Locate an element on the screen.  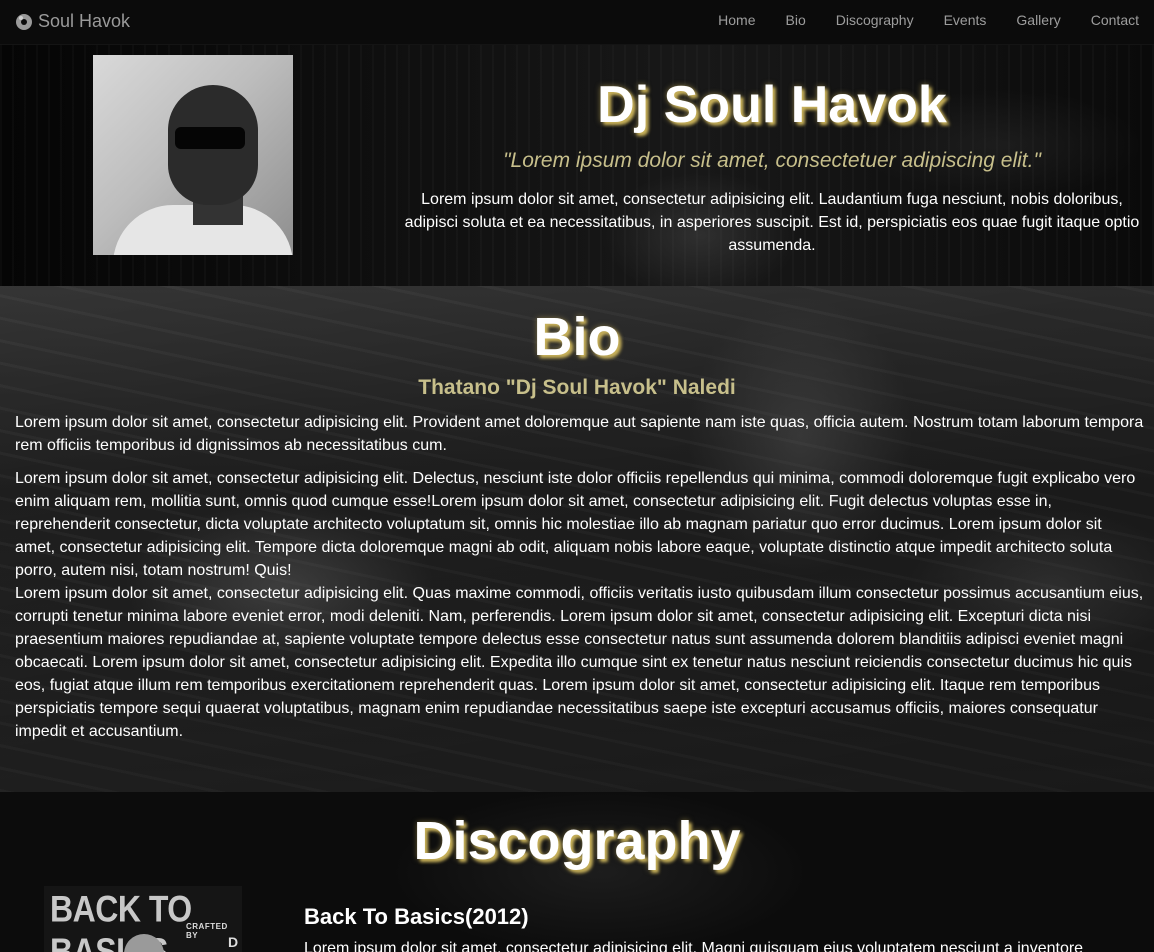
discography-title: Discography is located at coordinates (577, 841).